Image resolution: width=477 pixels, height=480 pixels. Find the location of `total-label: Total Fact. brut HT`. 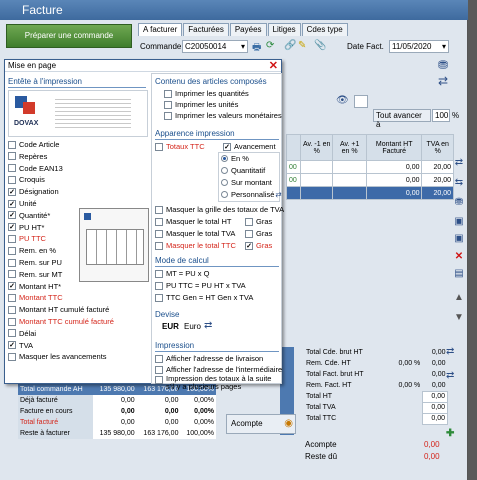

total-label: Total Fact. brut HT is located at coordinates (335, 374).